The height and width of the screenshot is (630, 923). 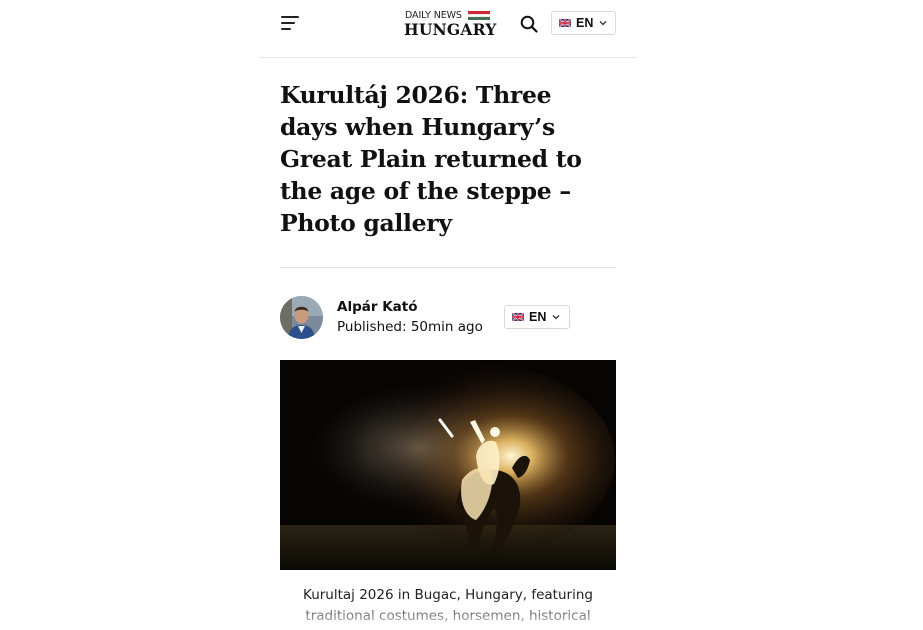 I want to click on author-name: Alpár Kató, so click(x=377, y=307).